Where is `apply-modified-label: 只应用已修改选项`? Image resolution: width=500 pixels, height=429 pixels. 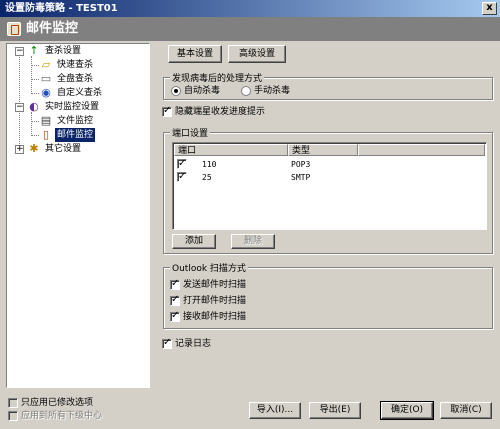
apply-modified-label: 只应用已修改选项 is located at coordinates (57, 403).